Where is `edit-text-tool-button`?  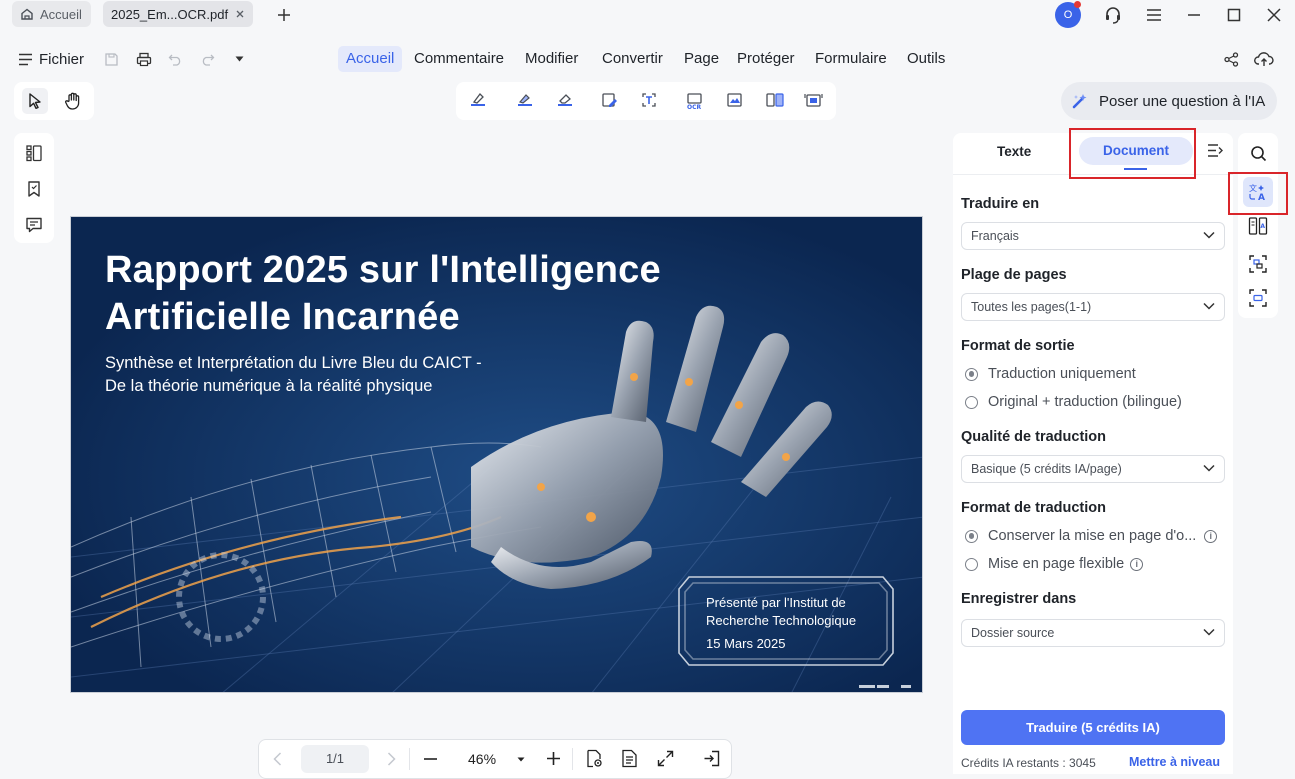 edit-text-tool-button is located at coordinates (610, 101).